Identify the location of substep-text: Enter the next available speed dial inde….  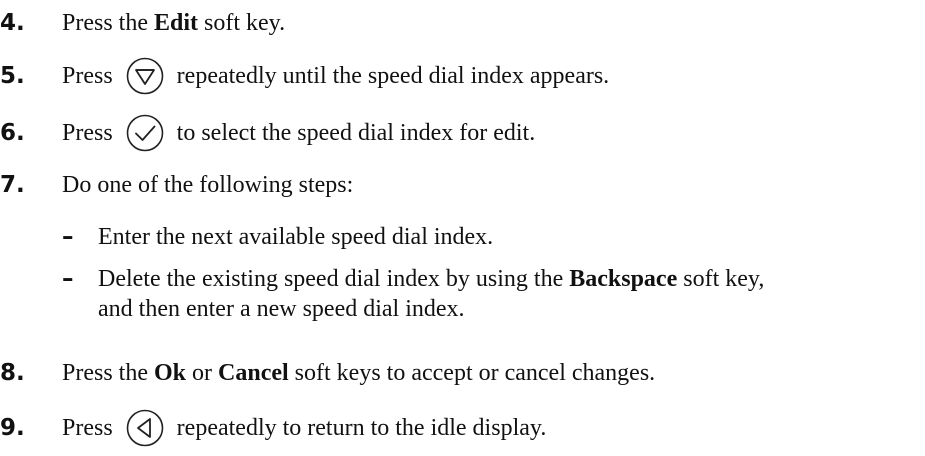
(296, 237).